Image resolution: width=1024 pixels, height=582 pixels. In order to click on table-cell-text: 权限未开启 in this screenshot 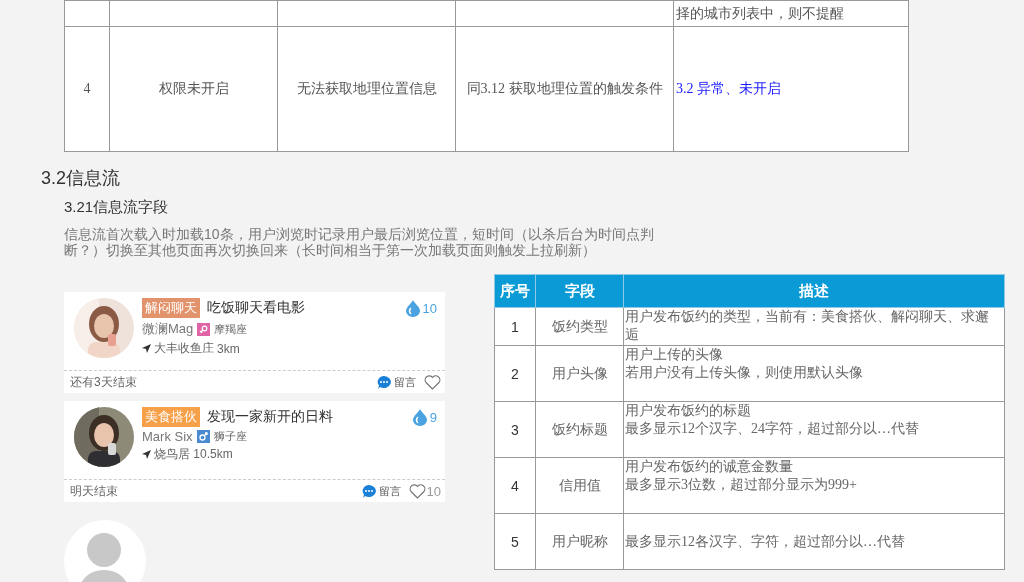, I will do `click(193, 88)`.